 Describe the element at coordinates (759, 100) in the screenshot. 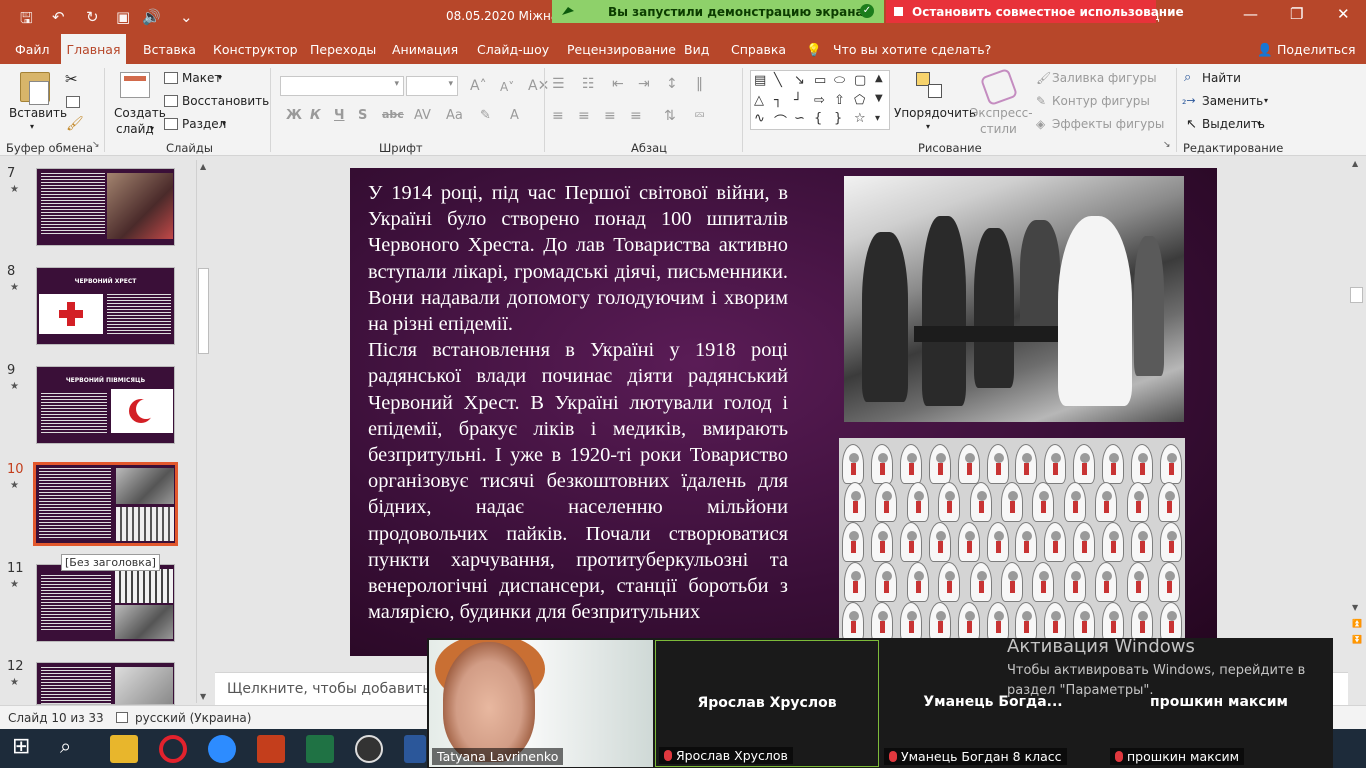

I see `triangle-shape-icon: △` at that location.